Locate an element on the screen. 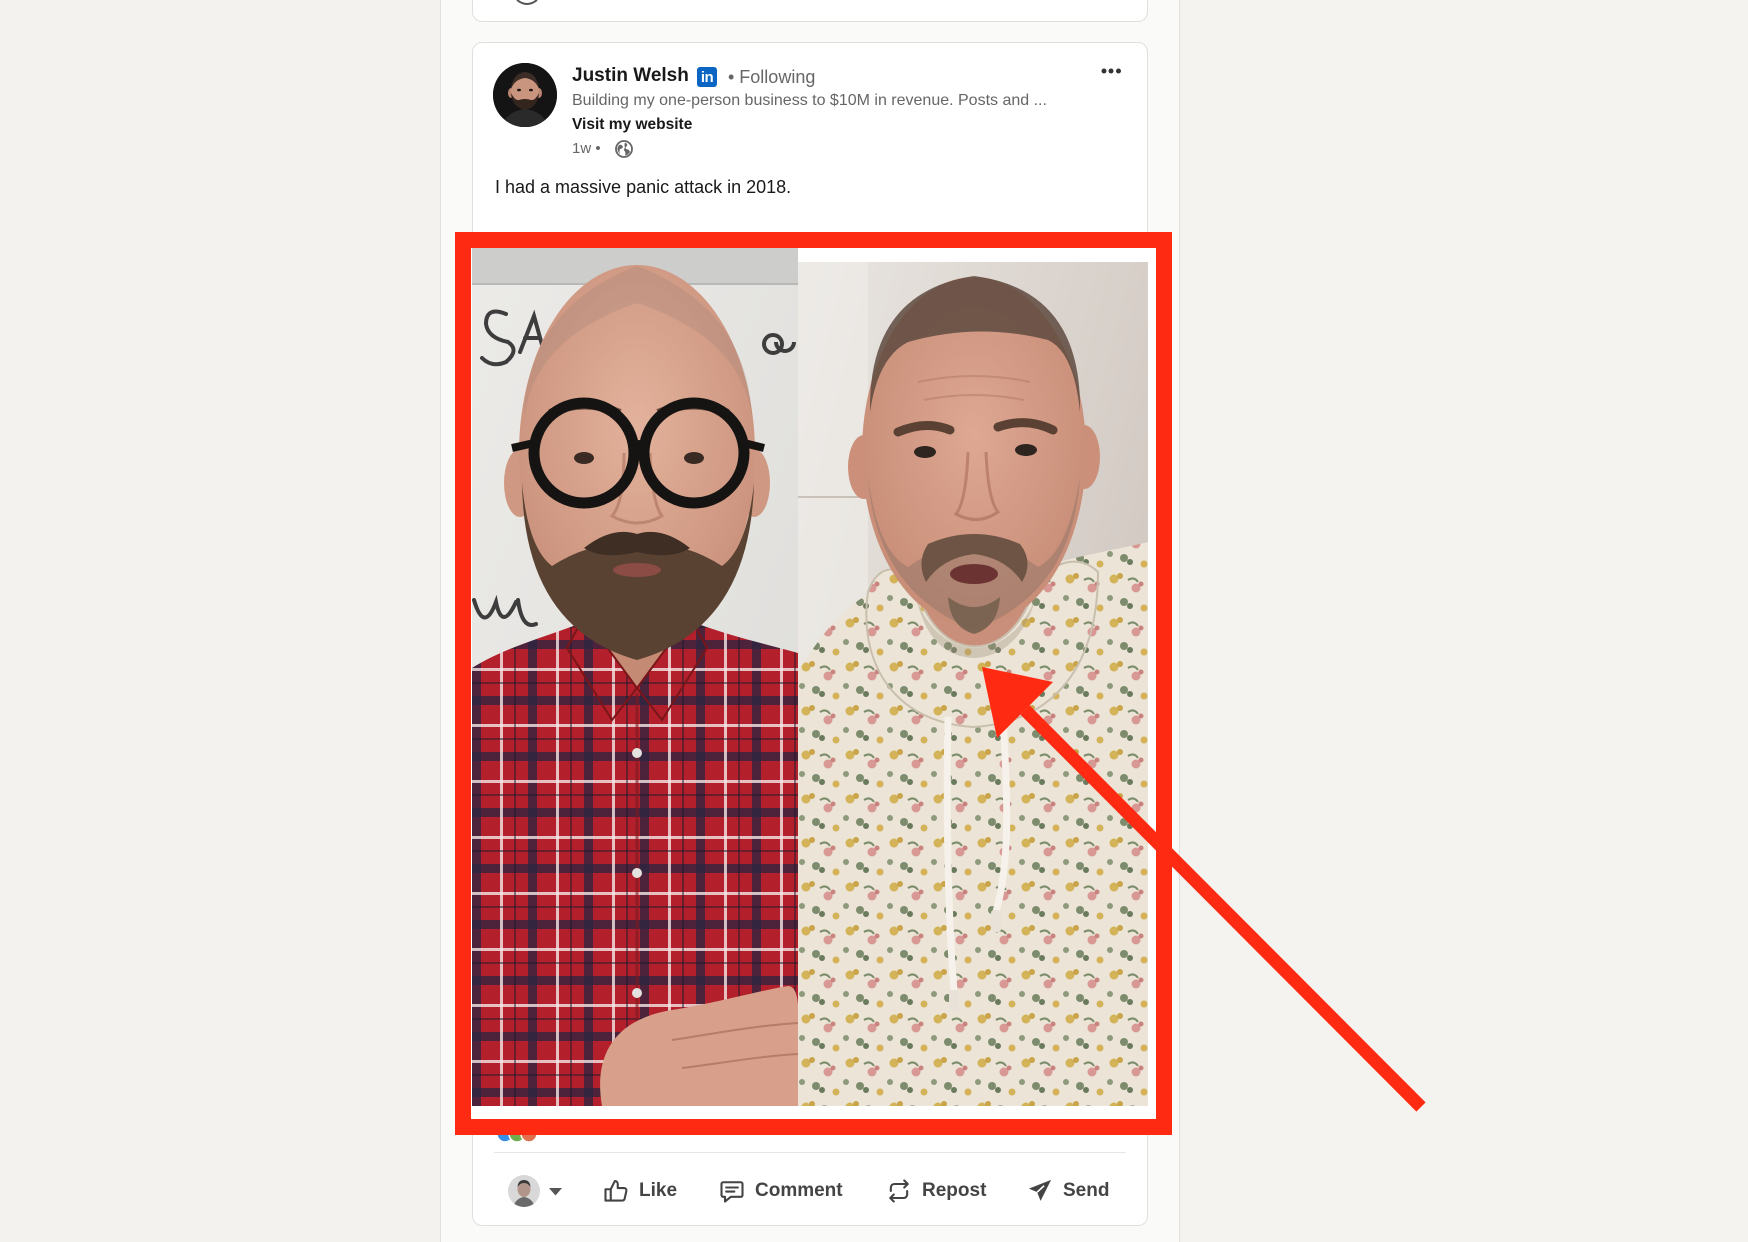 The height and width of the screenshot is (1242, 1748). media-photo-before is located at coordinates (635, 677).